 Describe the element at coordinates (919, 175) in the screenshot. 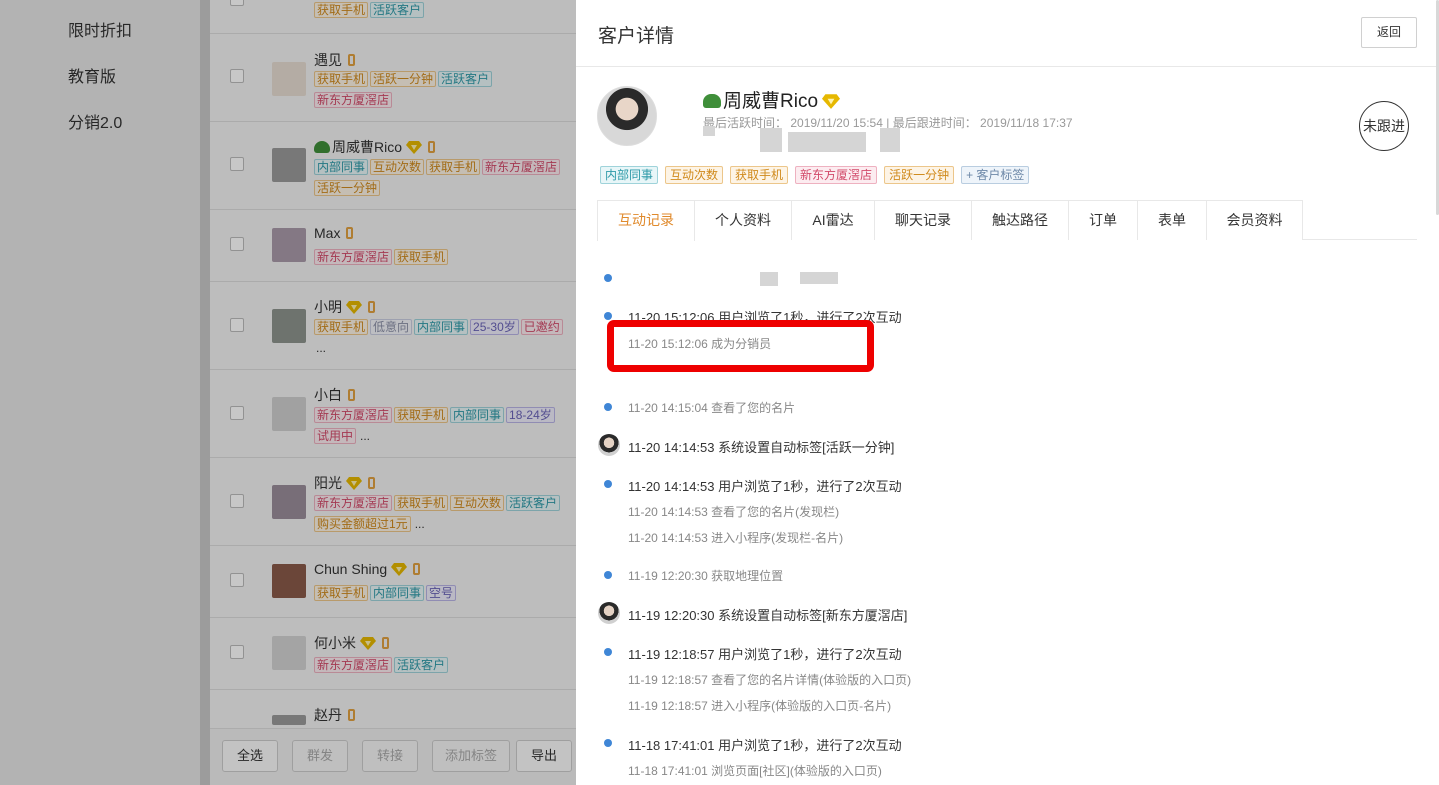

I see `tag: 活跃一分钟` at that location.